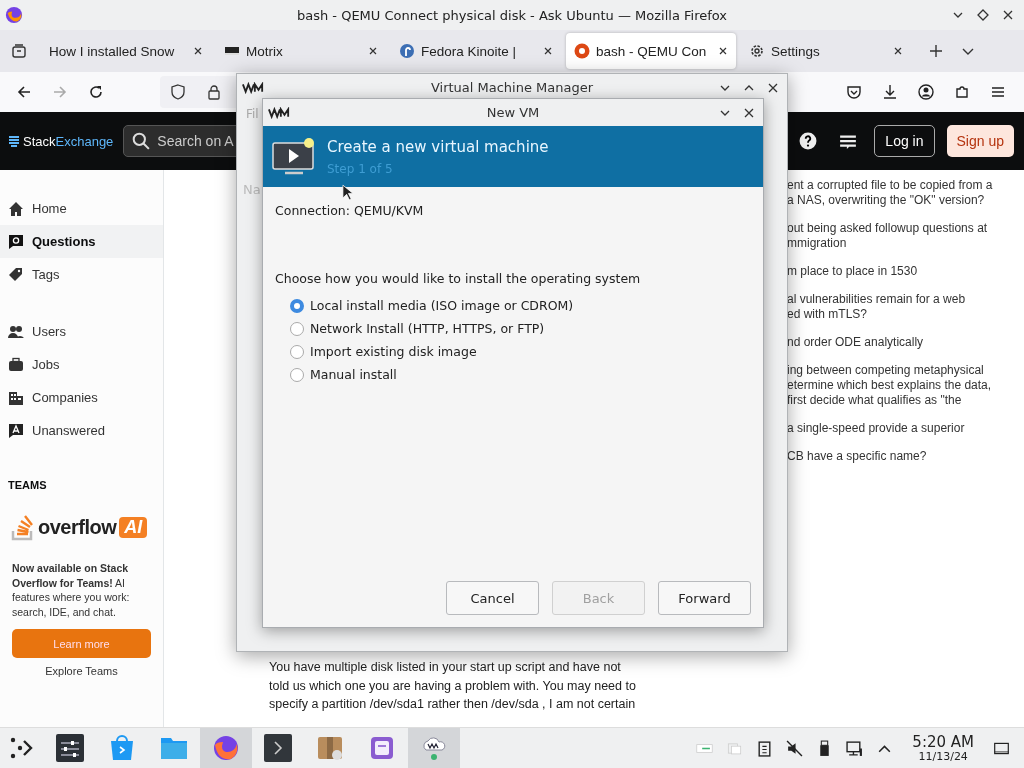 This screenshot has width=1024, height=768. What do you see at coordinates (81, 331) in the screenshot?
I see `sidebar-item: Users` at bounding box center [81, 331].